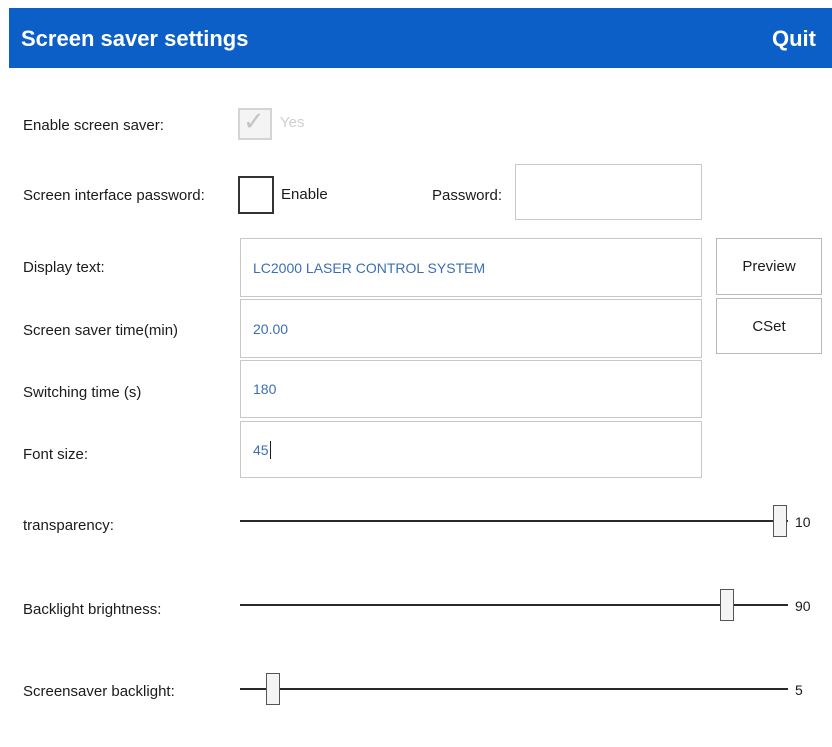 The height and width of the screenshot is (747, 832). I want to click on display-text-input: LC2000 LASER CONTROL SYSTEM, so click(471, 267).